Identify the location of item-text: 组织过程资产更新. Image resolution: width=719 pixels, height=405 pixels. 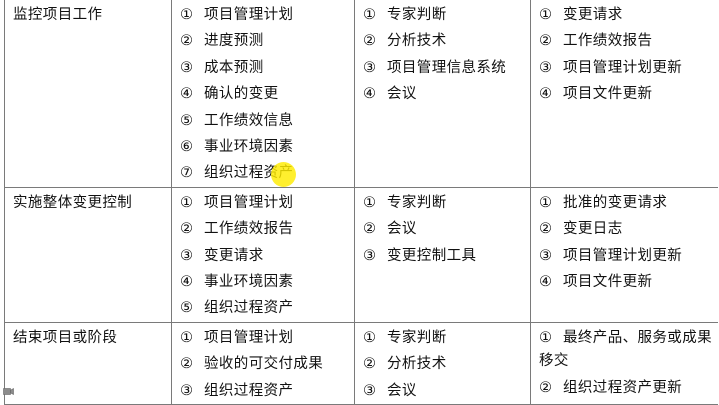
(623, 387).